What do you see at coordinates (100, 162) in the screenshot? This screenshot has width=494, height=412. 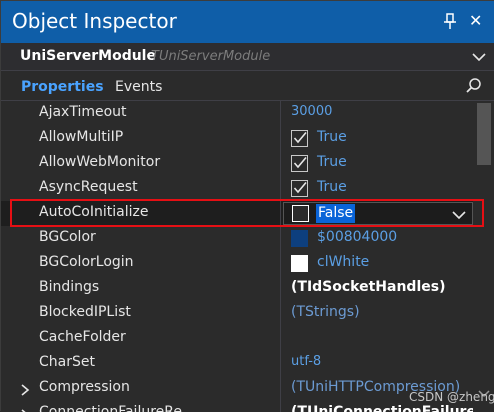 I see `property-name: AllowWebMonitor` at bounding box center [100, 162].